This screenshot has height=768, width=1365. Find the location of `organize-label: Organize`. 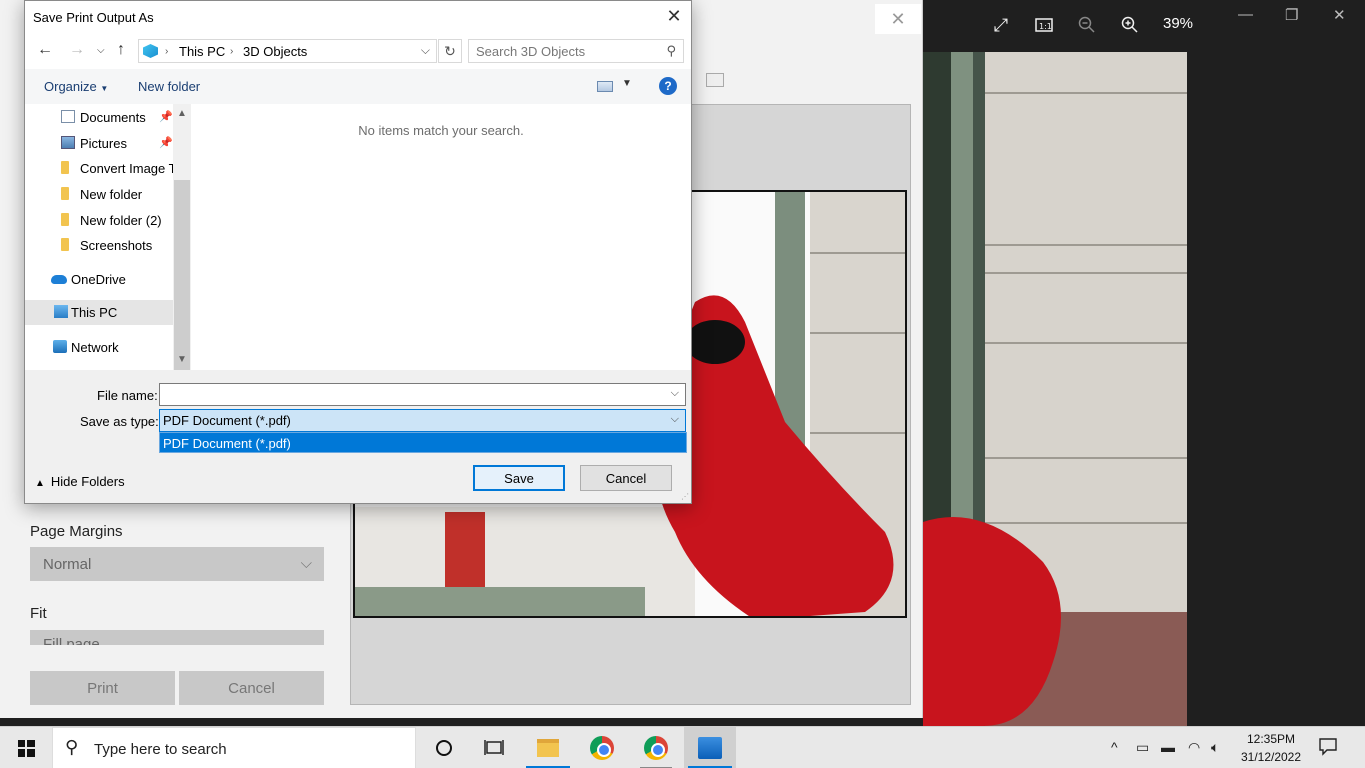

organize-label: Organize is located at coordinates (70, 86).